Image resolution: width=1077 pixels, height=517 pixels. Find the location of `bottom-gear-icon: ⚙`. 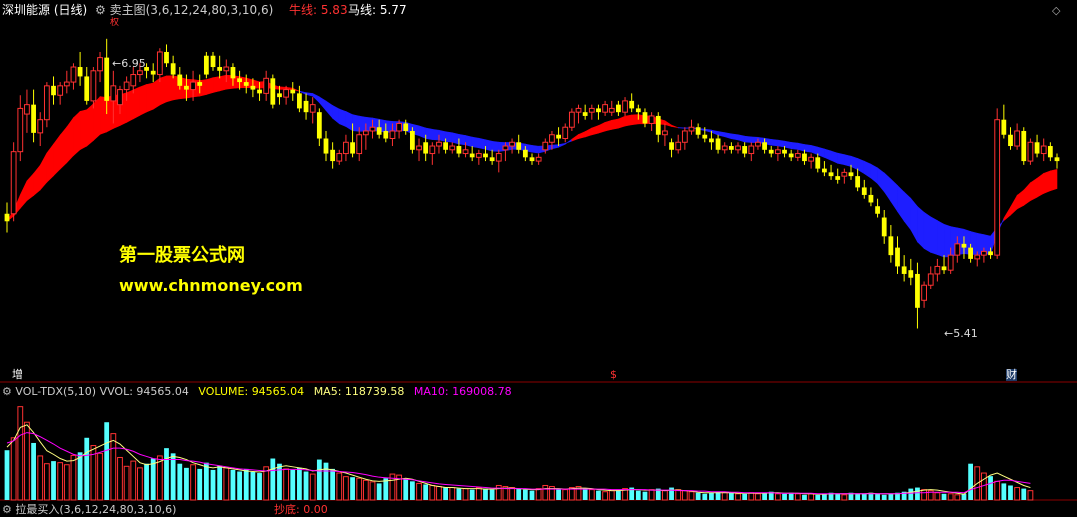

bottom-gear-icon: ⚙ is located at coordinates (7, 509).